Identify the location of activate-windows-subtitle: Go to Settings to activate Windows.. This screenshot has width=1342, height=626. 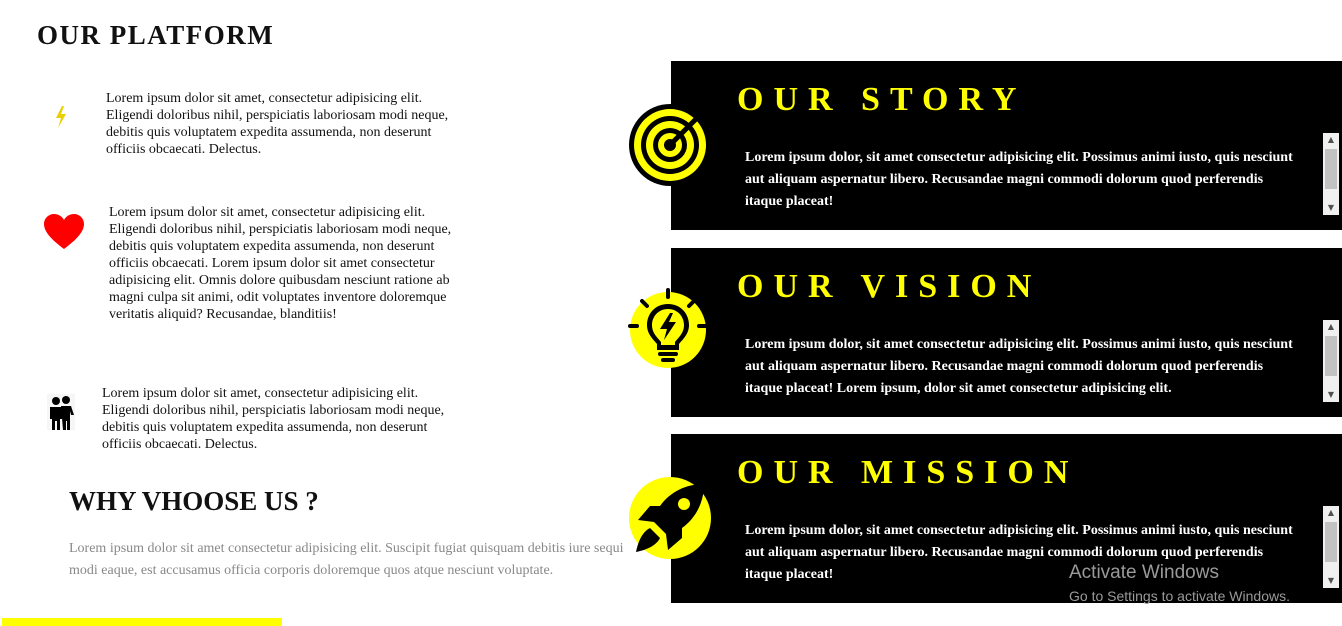
(1179, 596).